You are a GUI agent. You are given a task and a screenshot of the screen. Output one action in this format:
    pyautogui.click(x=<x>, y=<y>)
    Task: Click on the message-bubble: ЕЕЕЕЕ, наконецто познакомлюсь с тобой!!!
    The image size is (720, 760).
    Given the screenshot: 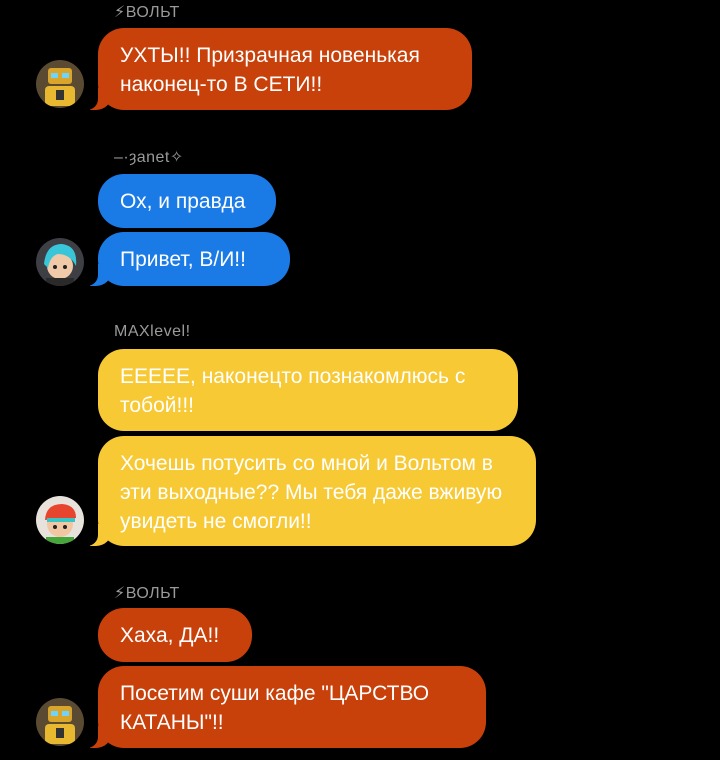 What is the action you would take?
    pyautogui.click(x=308, y=390)
    